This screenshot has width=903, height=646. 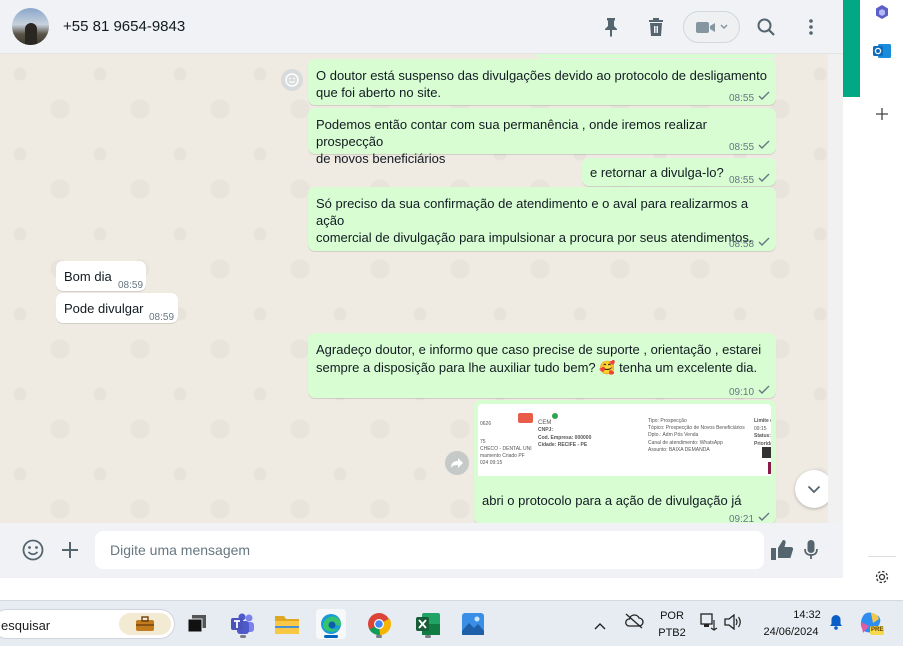 I want to click on emoji-icon, so click(x=33, y=550).